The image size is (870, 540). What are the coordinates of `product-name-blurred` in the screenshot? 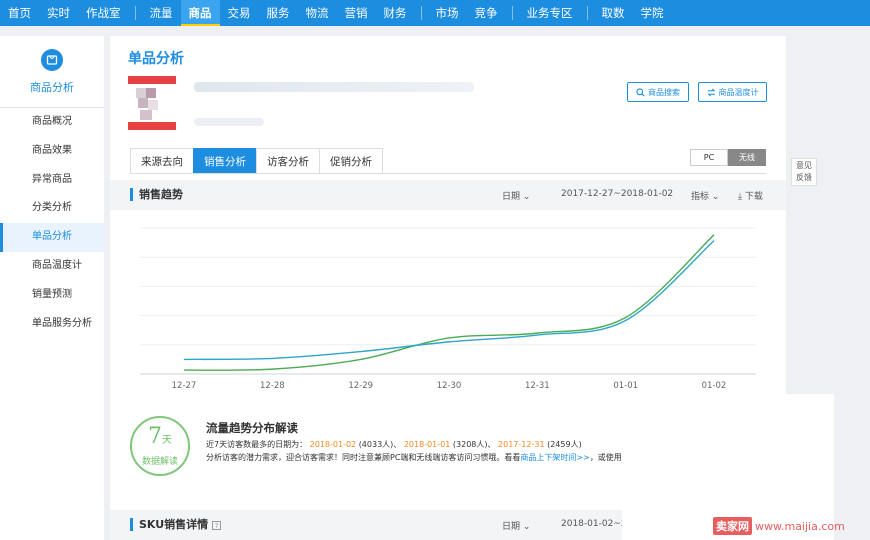 It's located at (334, 87).